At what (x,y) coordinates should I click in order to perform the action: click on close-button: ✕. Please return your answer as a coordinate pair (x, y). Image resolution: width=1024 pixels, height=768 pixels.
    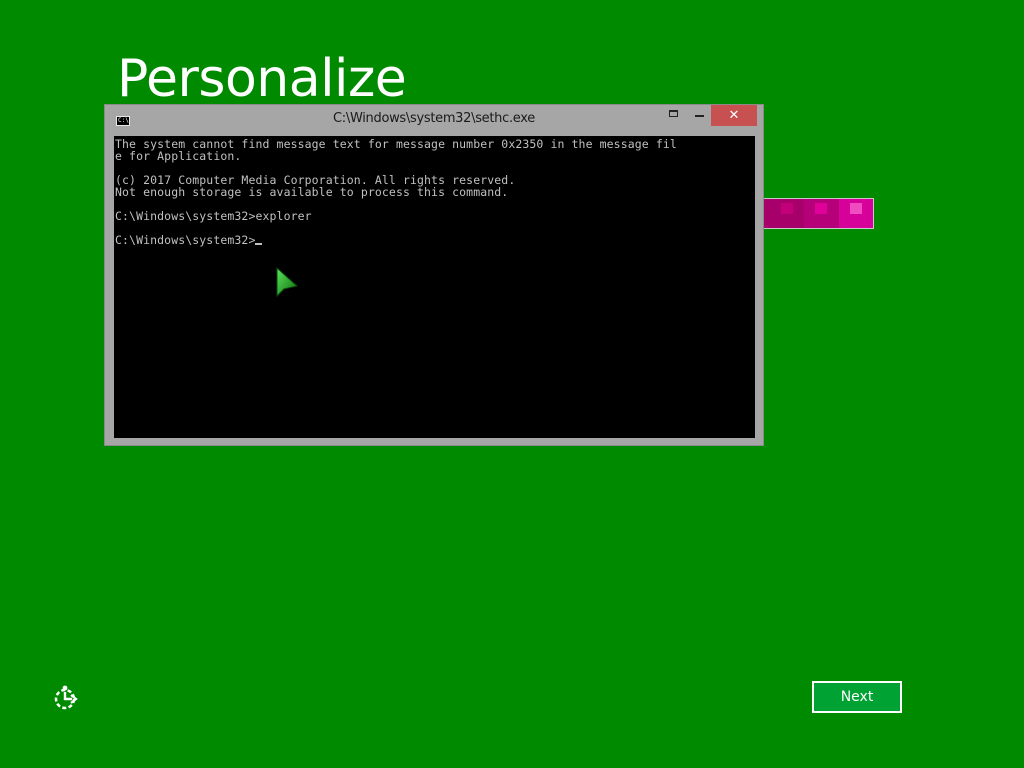
    Looking at the image, I should click on (734, 115).